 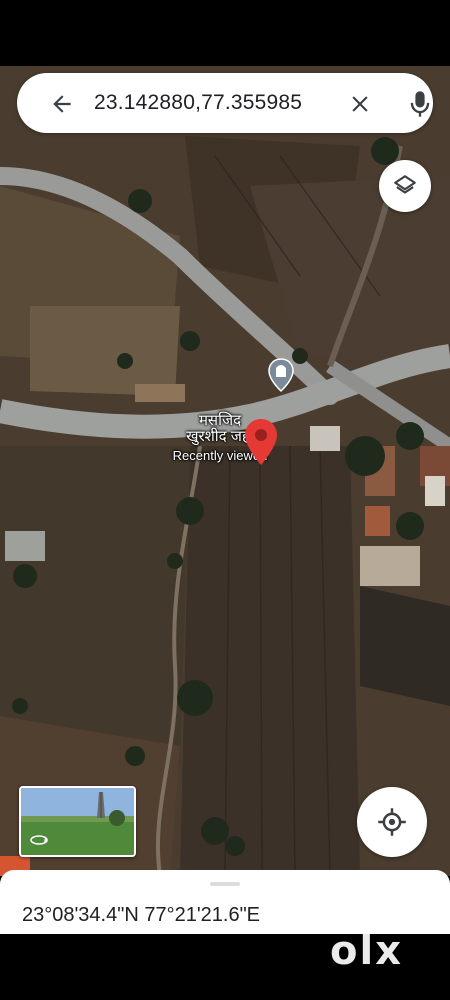 I want to click on layers-button, so click(x=405, y=186).